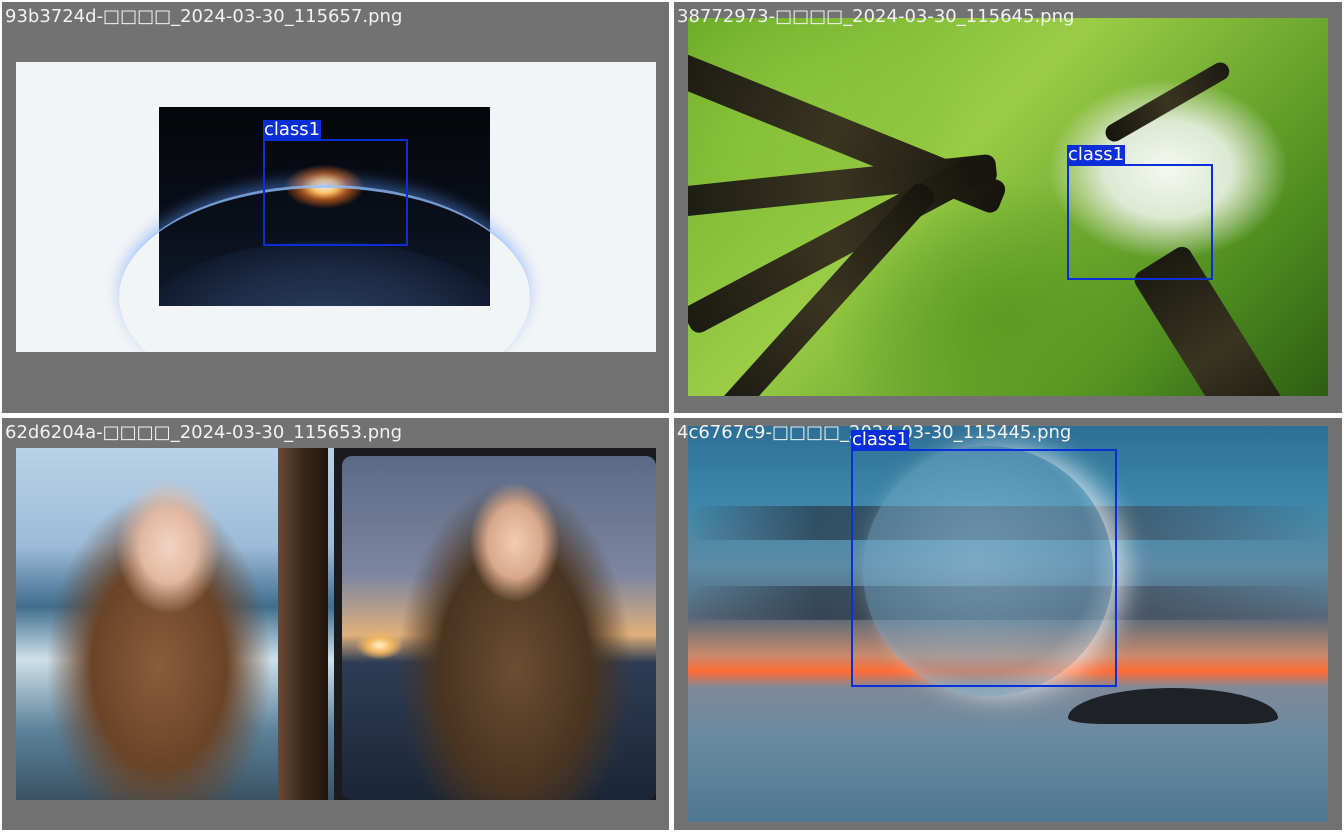  What do you see at coordinates (303, 624) in the screenshot?
I see `window-frame` at bounding box center [303, 624].